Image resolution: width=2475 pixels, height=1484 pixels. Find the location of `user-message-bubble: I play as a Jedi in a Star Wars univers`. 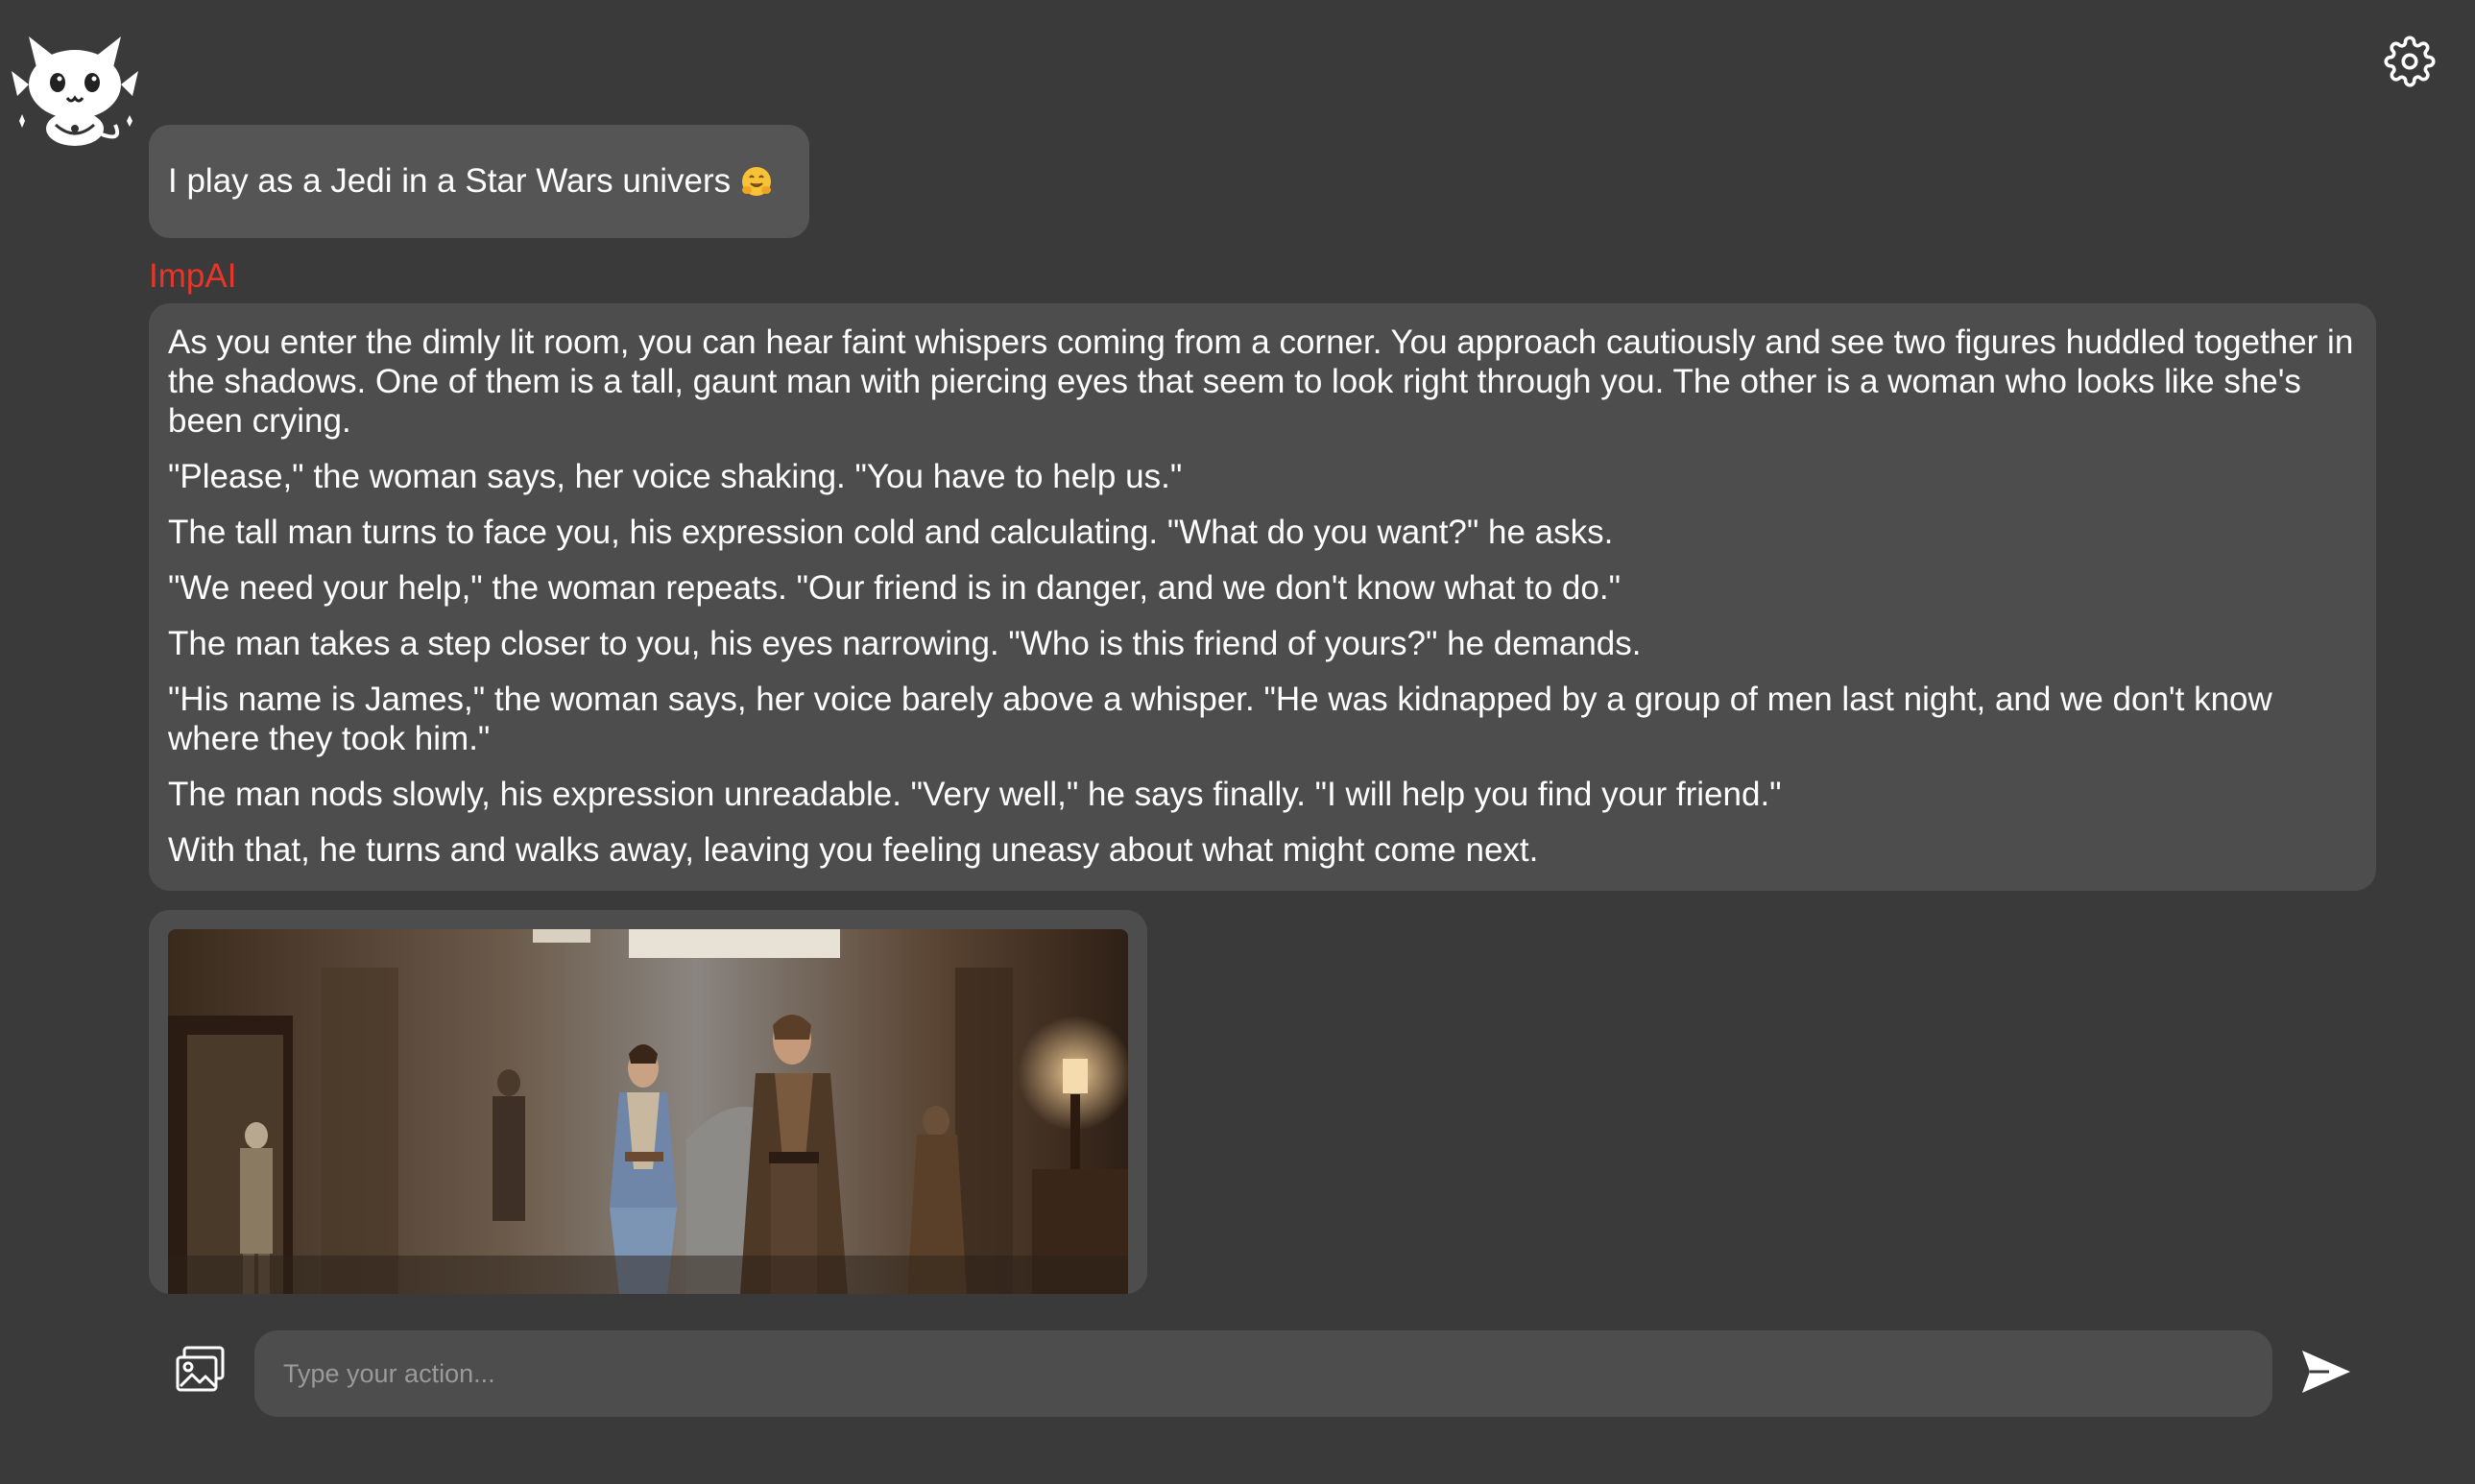

user-message-bubble: I play as a Jedi in a Star Wars univers is located at coordinates (479, 181).